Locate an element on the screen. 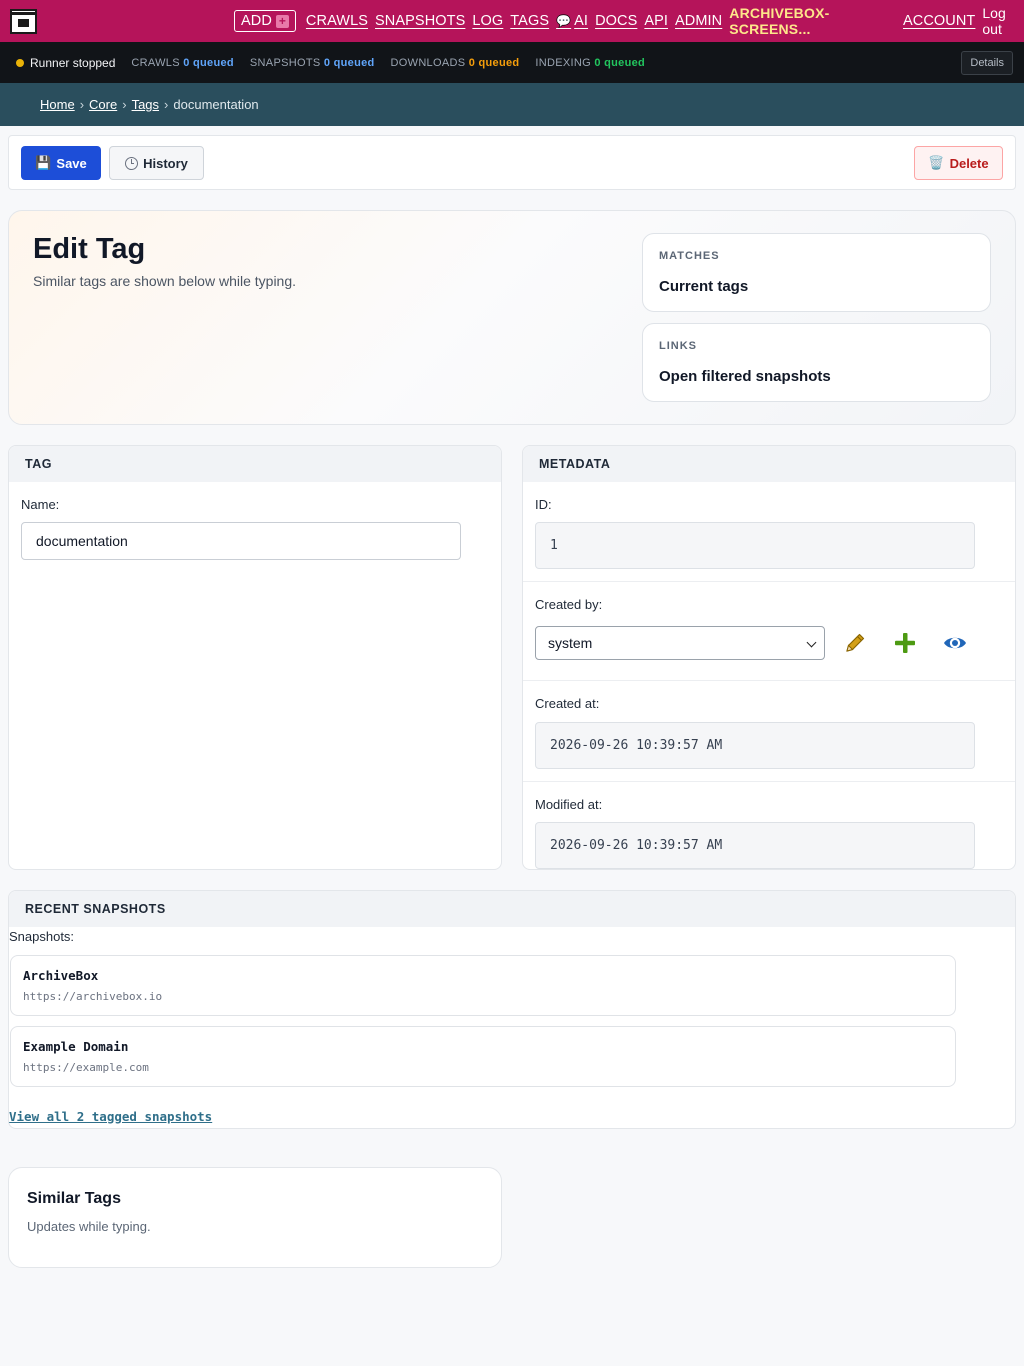 The image size is (1024, 1366). recent-snapshots-header: RECENT SNAPSHOTS is located at coordinates (512, 909).